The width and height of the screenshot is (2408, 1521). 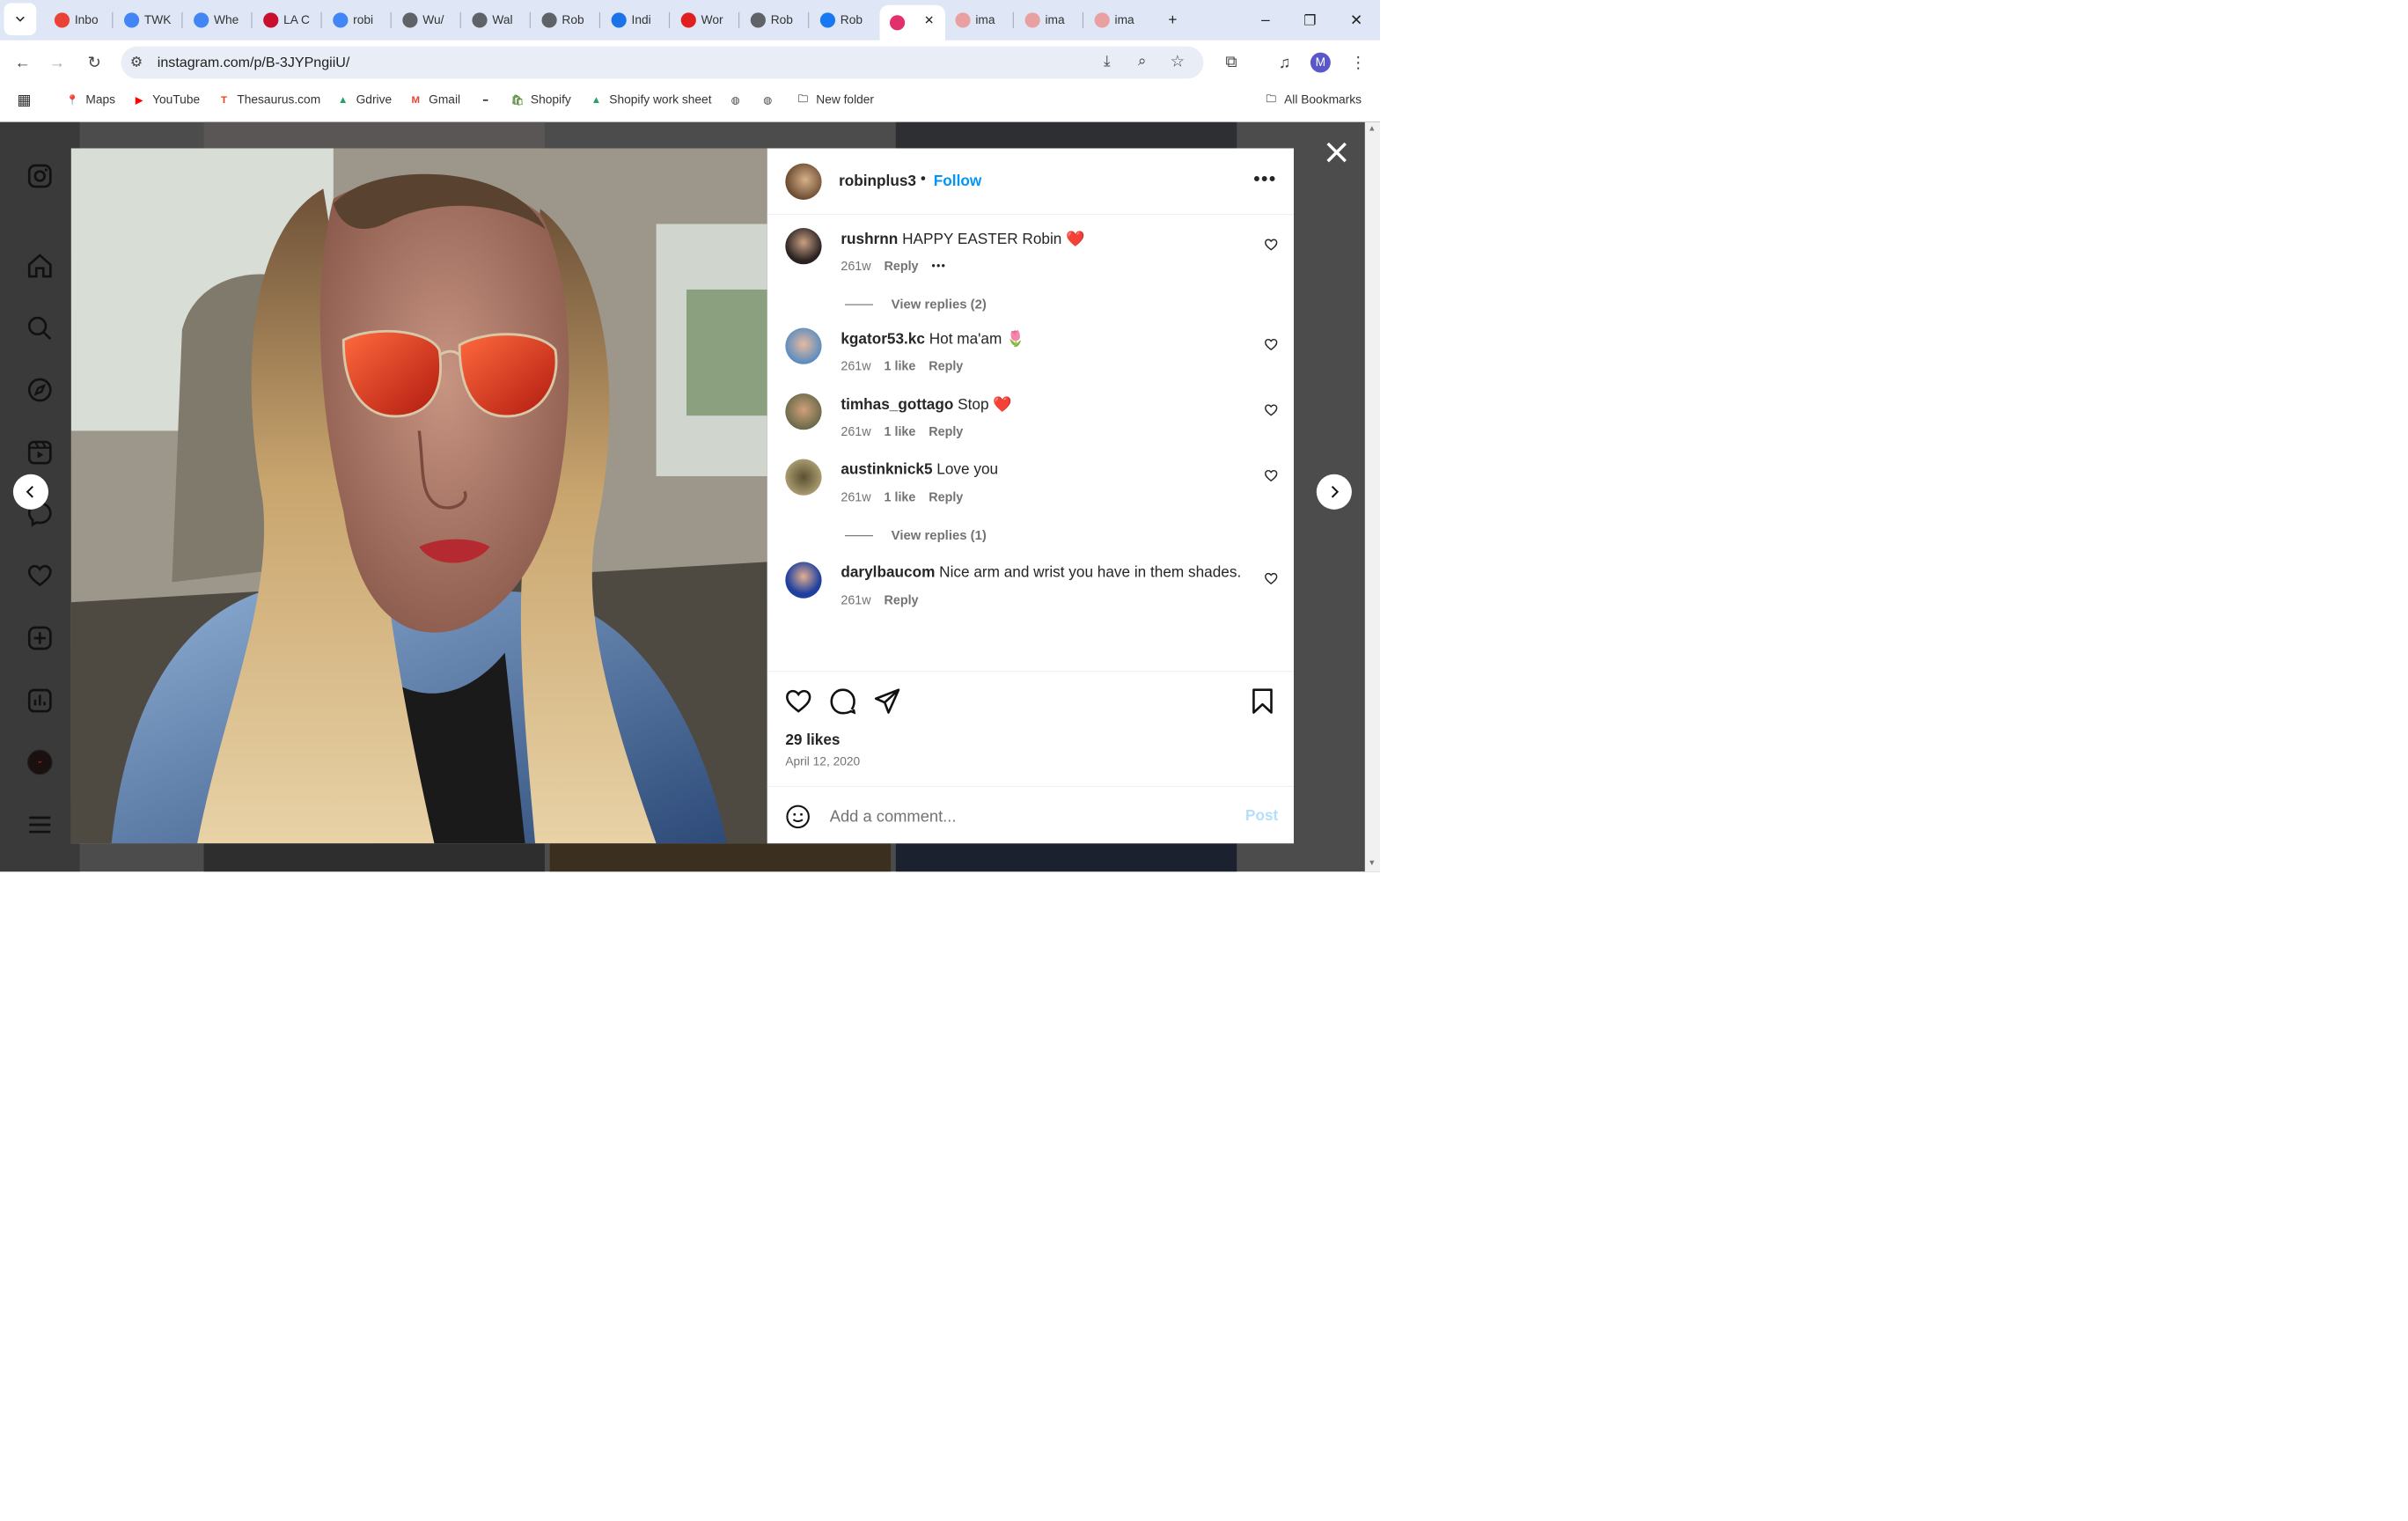 What do you see at coordinates (1284, 62) in the screenshot?
I see `media-button: ♫` at bounding box center [1284, 62].